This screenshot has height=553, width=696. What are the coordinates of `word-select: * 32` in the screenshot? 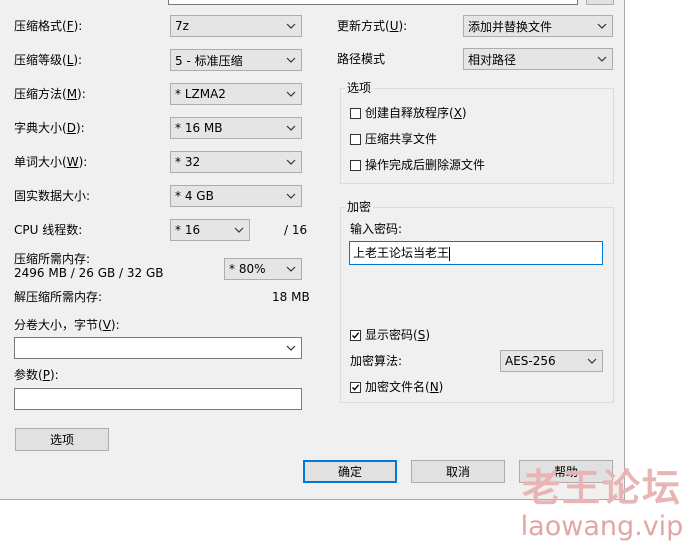 It's located at (236, 162).